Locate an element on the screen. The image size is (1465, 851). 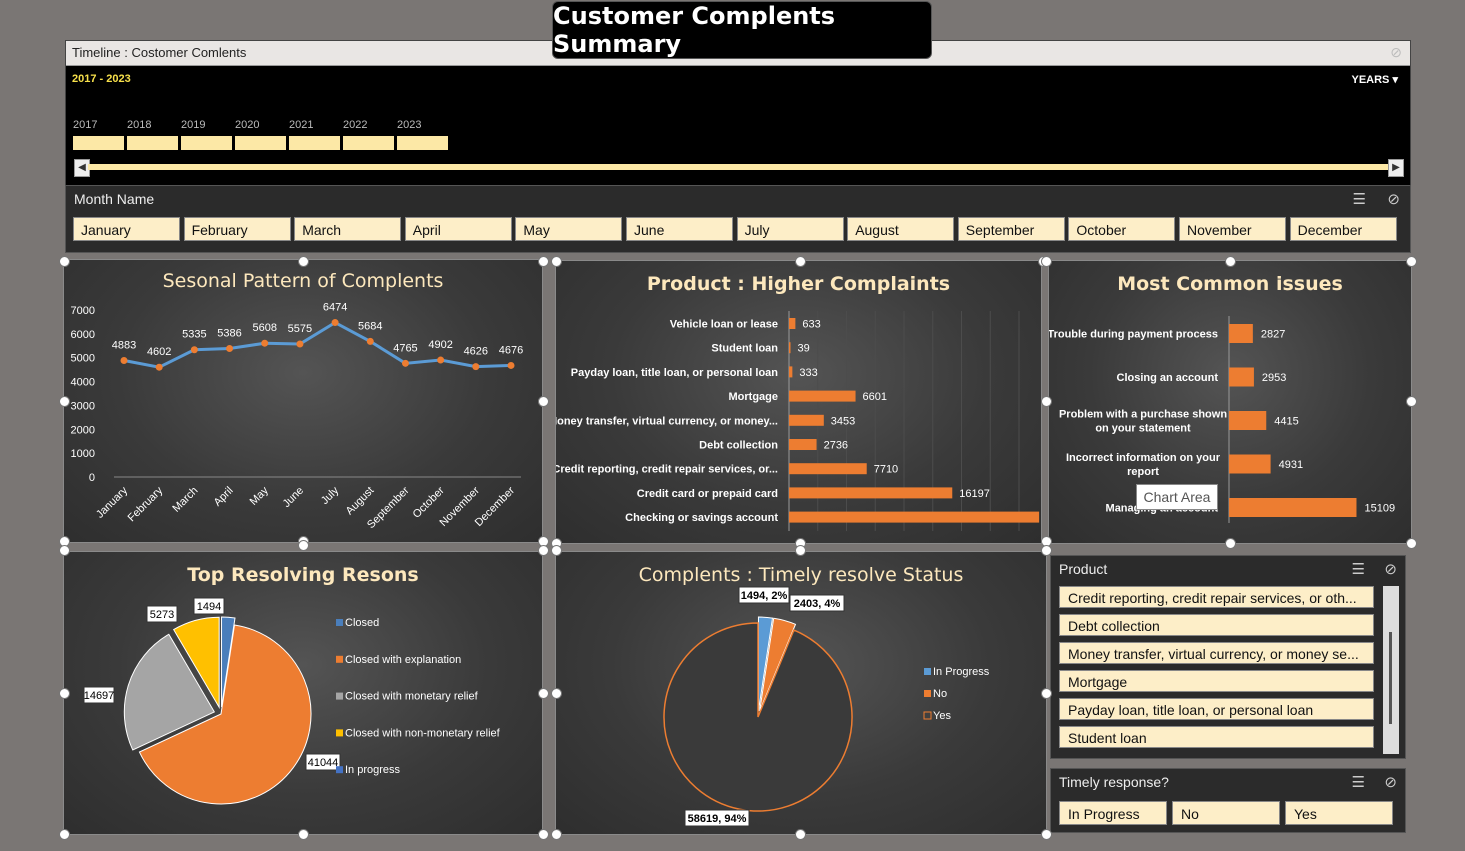
product-item: Mortgage is located at coordinates (1216, 681).